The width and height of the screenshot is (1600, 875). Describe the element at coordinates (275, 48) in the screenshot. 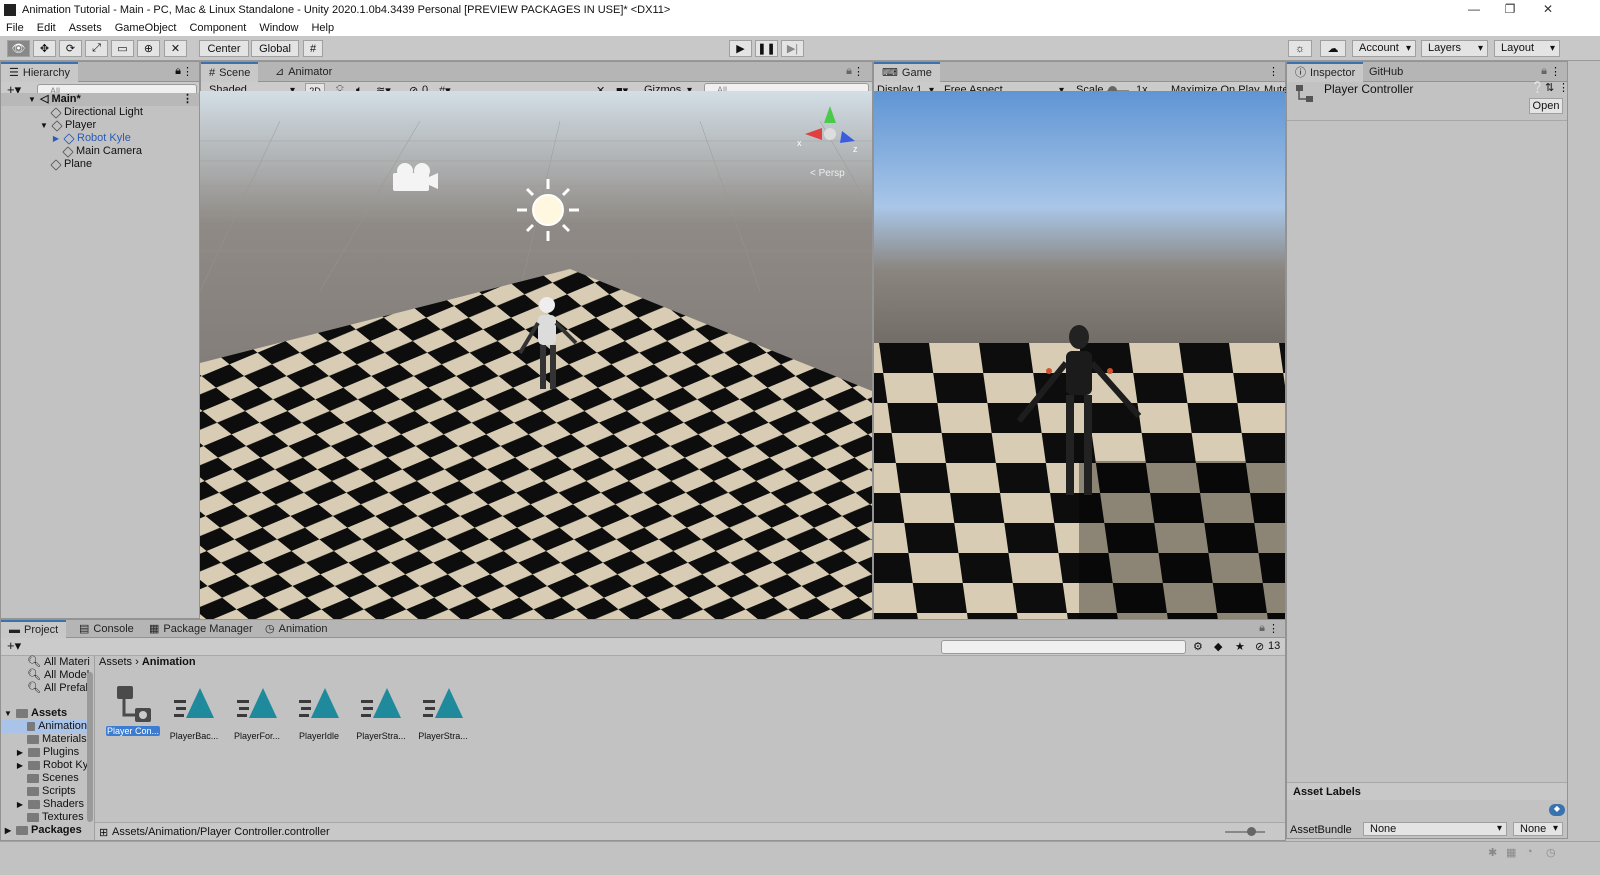

I see `pivot-global-button: Global` at that location.